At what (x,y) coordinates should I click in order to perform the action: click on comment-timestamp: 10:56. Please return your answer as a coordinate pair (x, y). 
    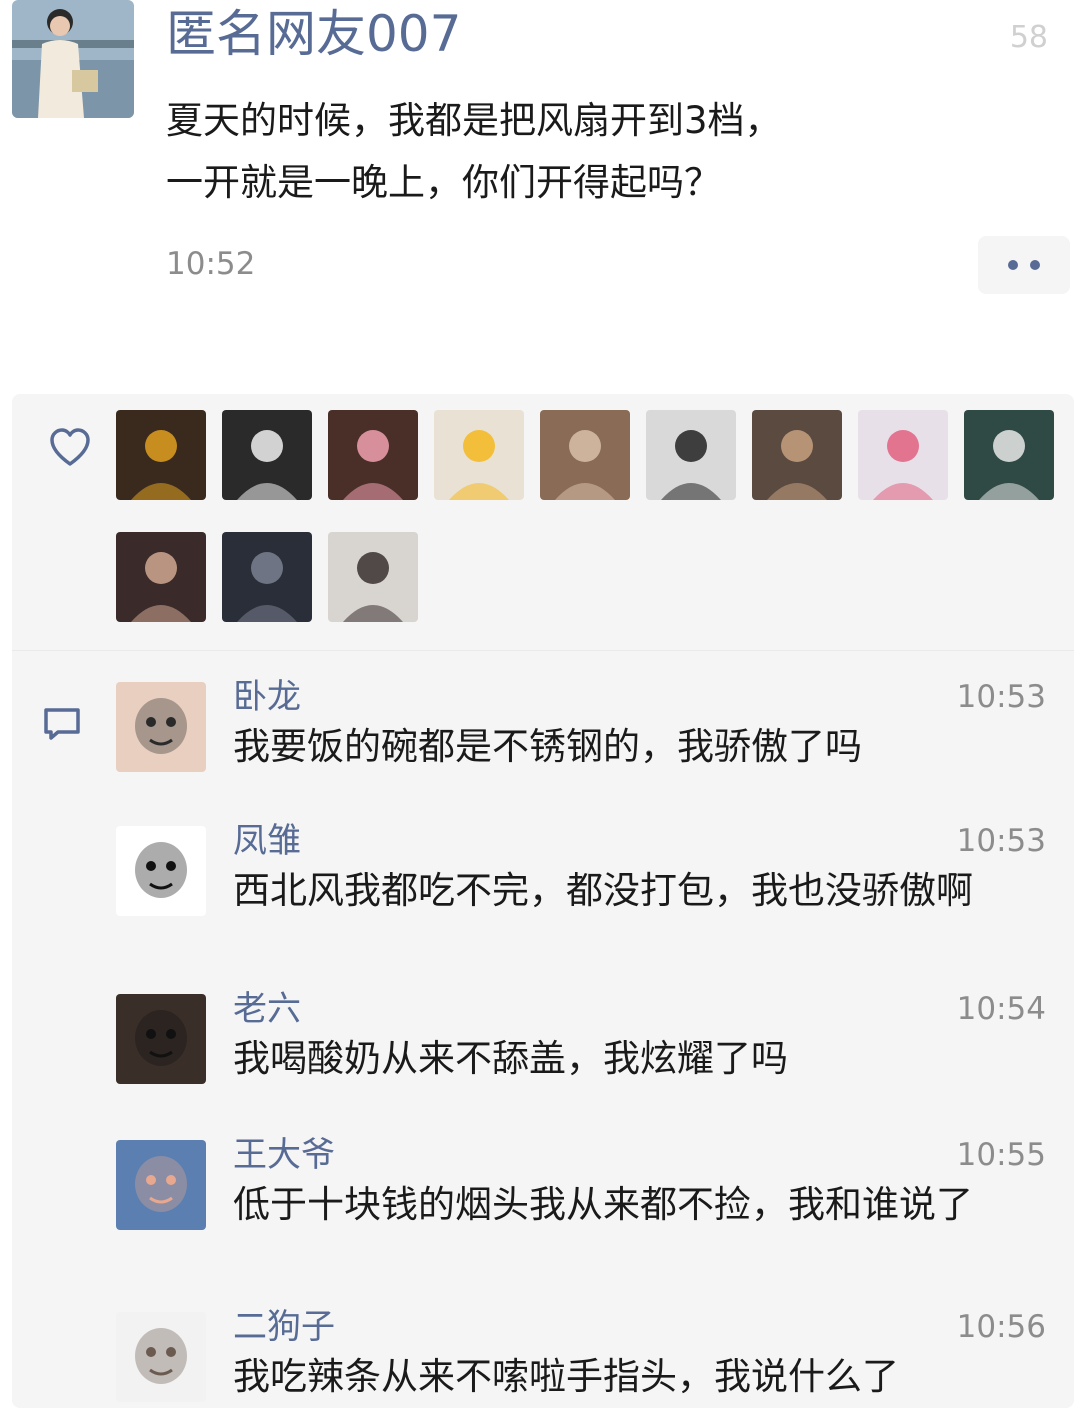
    Looking at the image, I should click on (1001, 1327).